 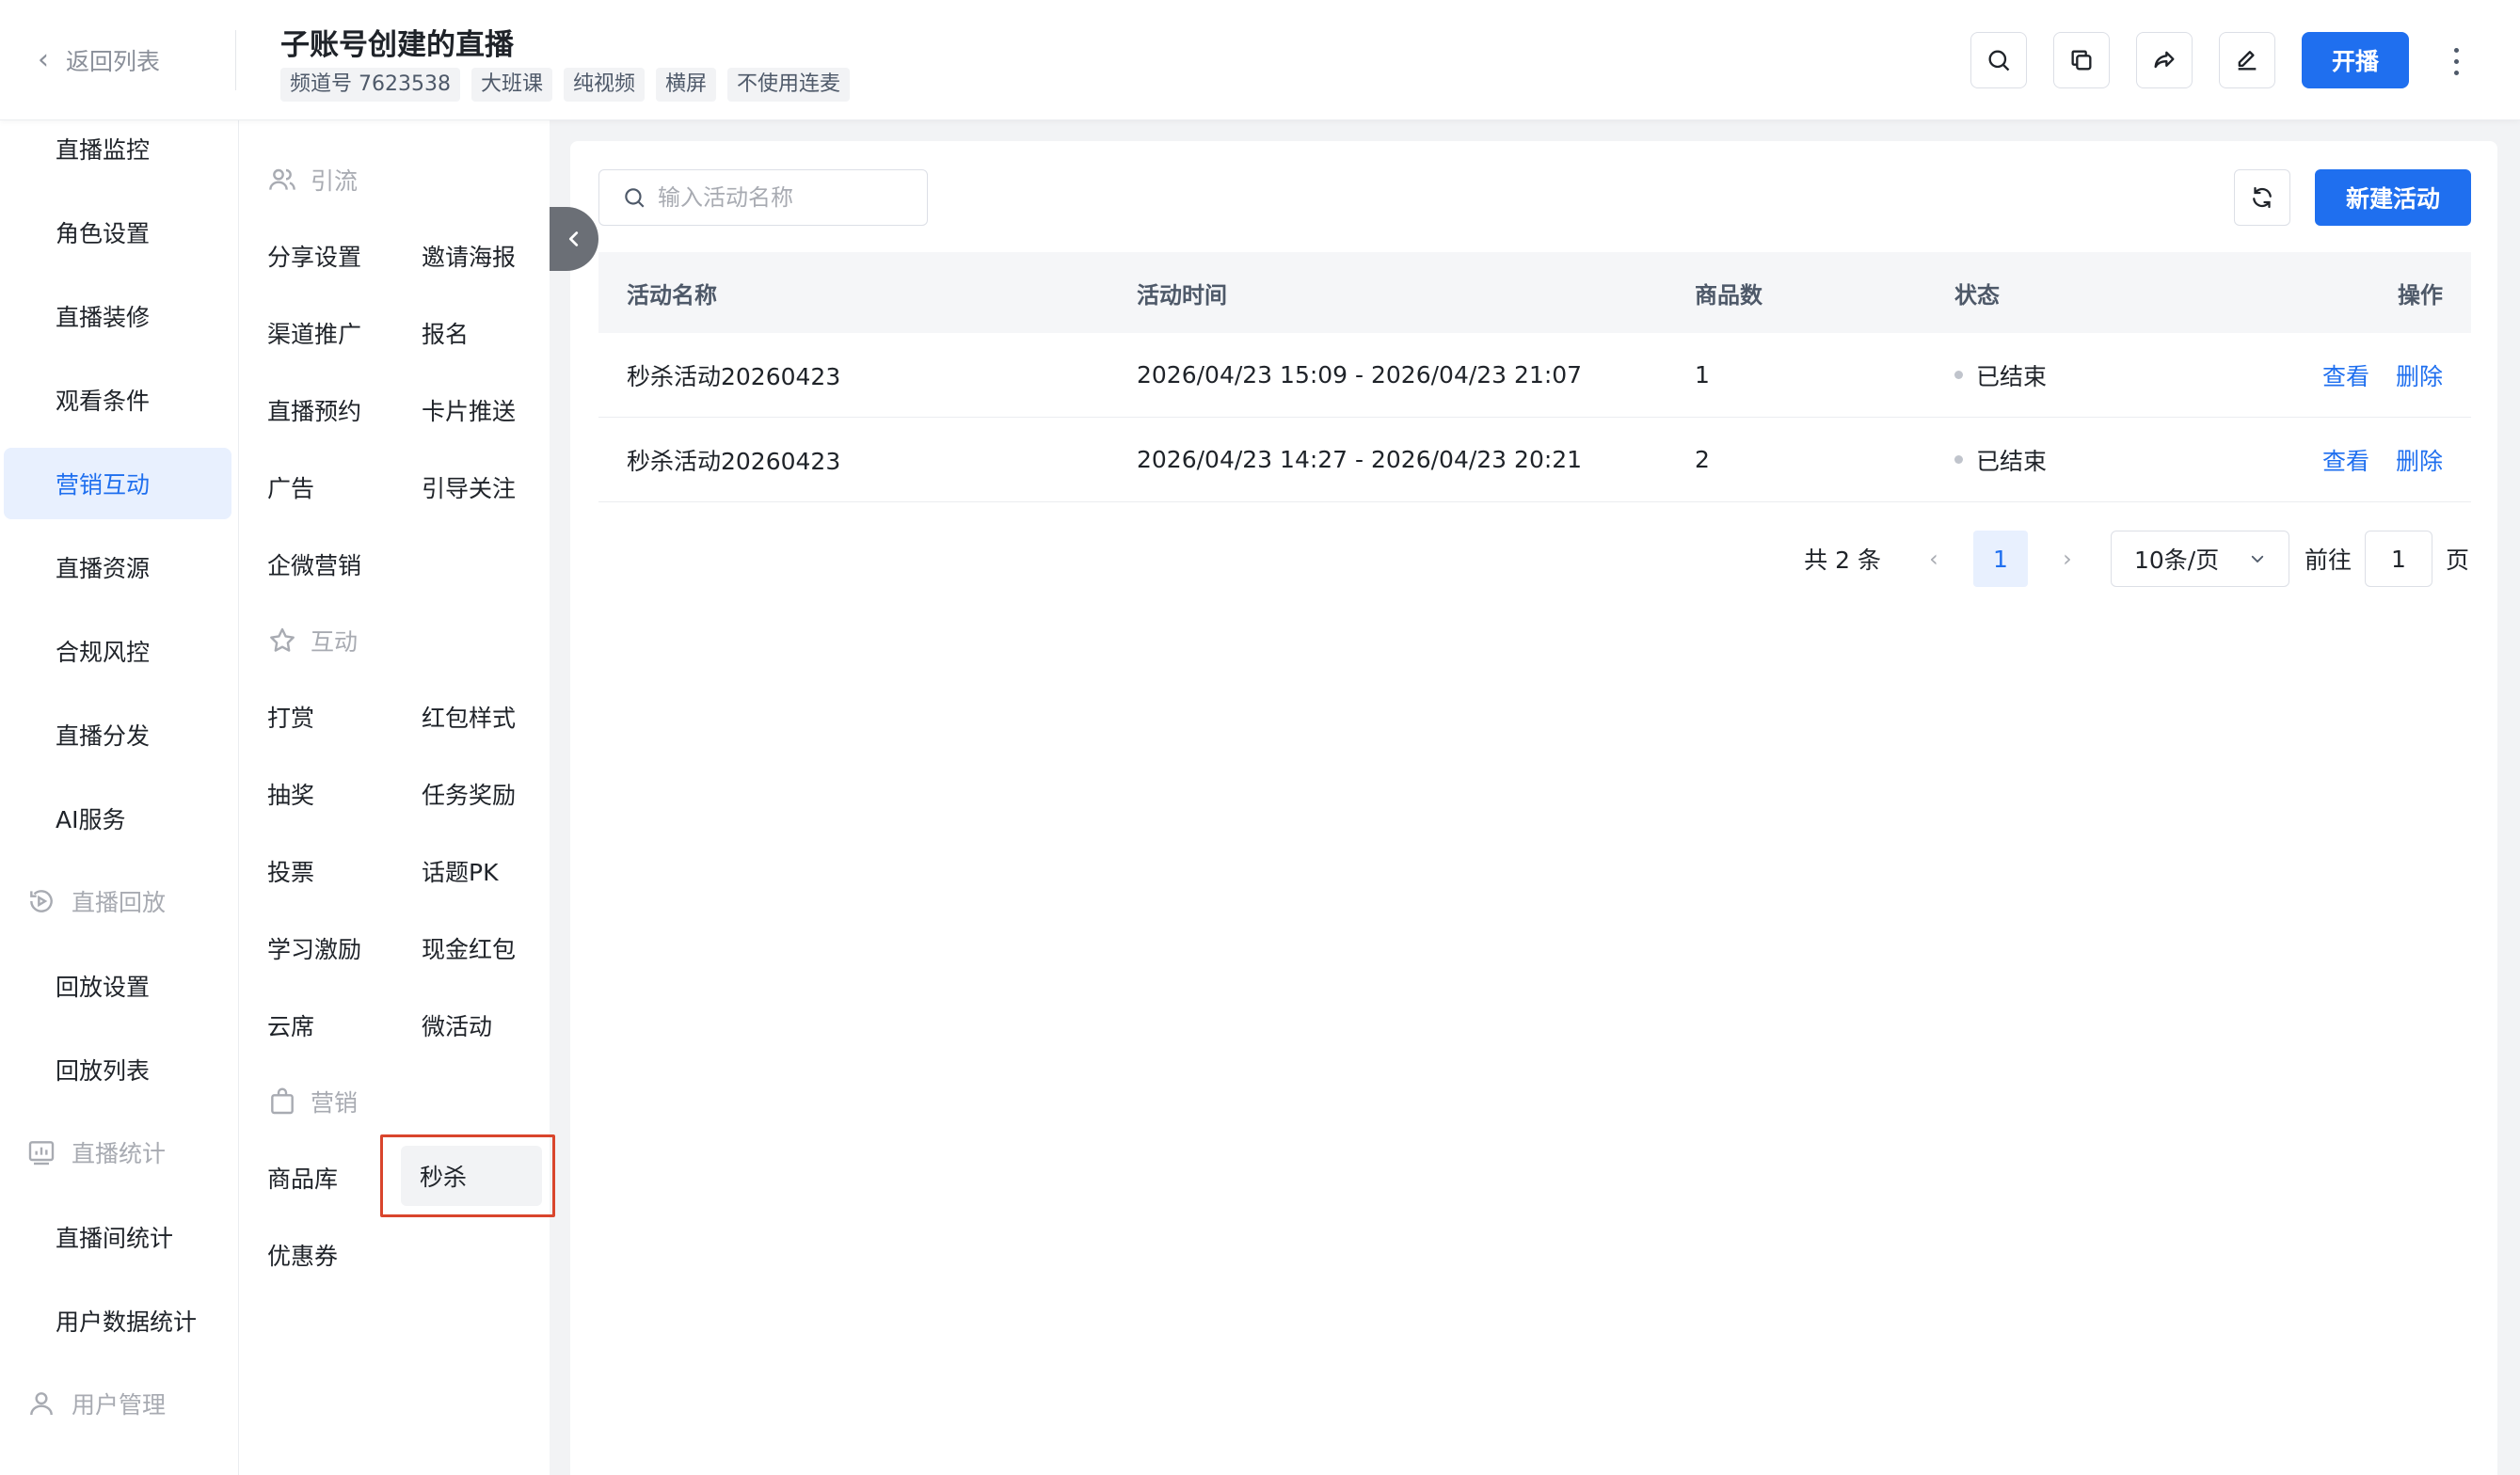 I want to click on goto-page-input: 1, so click(x=2398, y=559).